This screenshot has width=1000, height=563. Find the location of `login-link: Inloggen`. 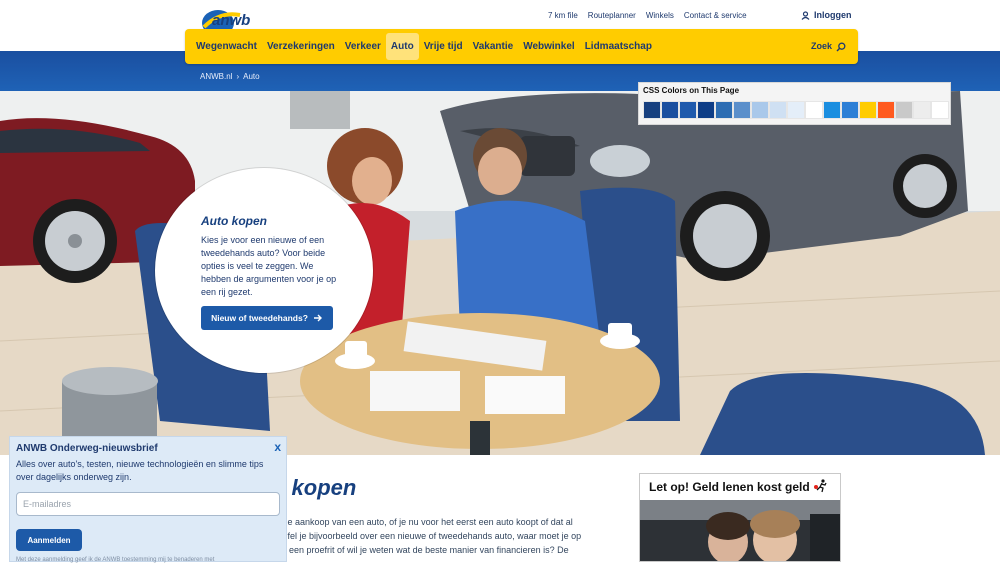

login-link: Inloggen is located at coordinates (826, 15).